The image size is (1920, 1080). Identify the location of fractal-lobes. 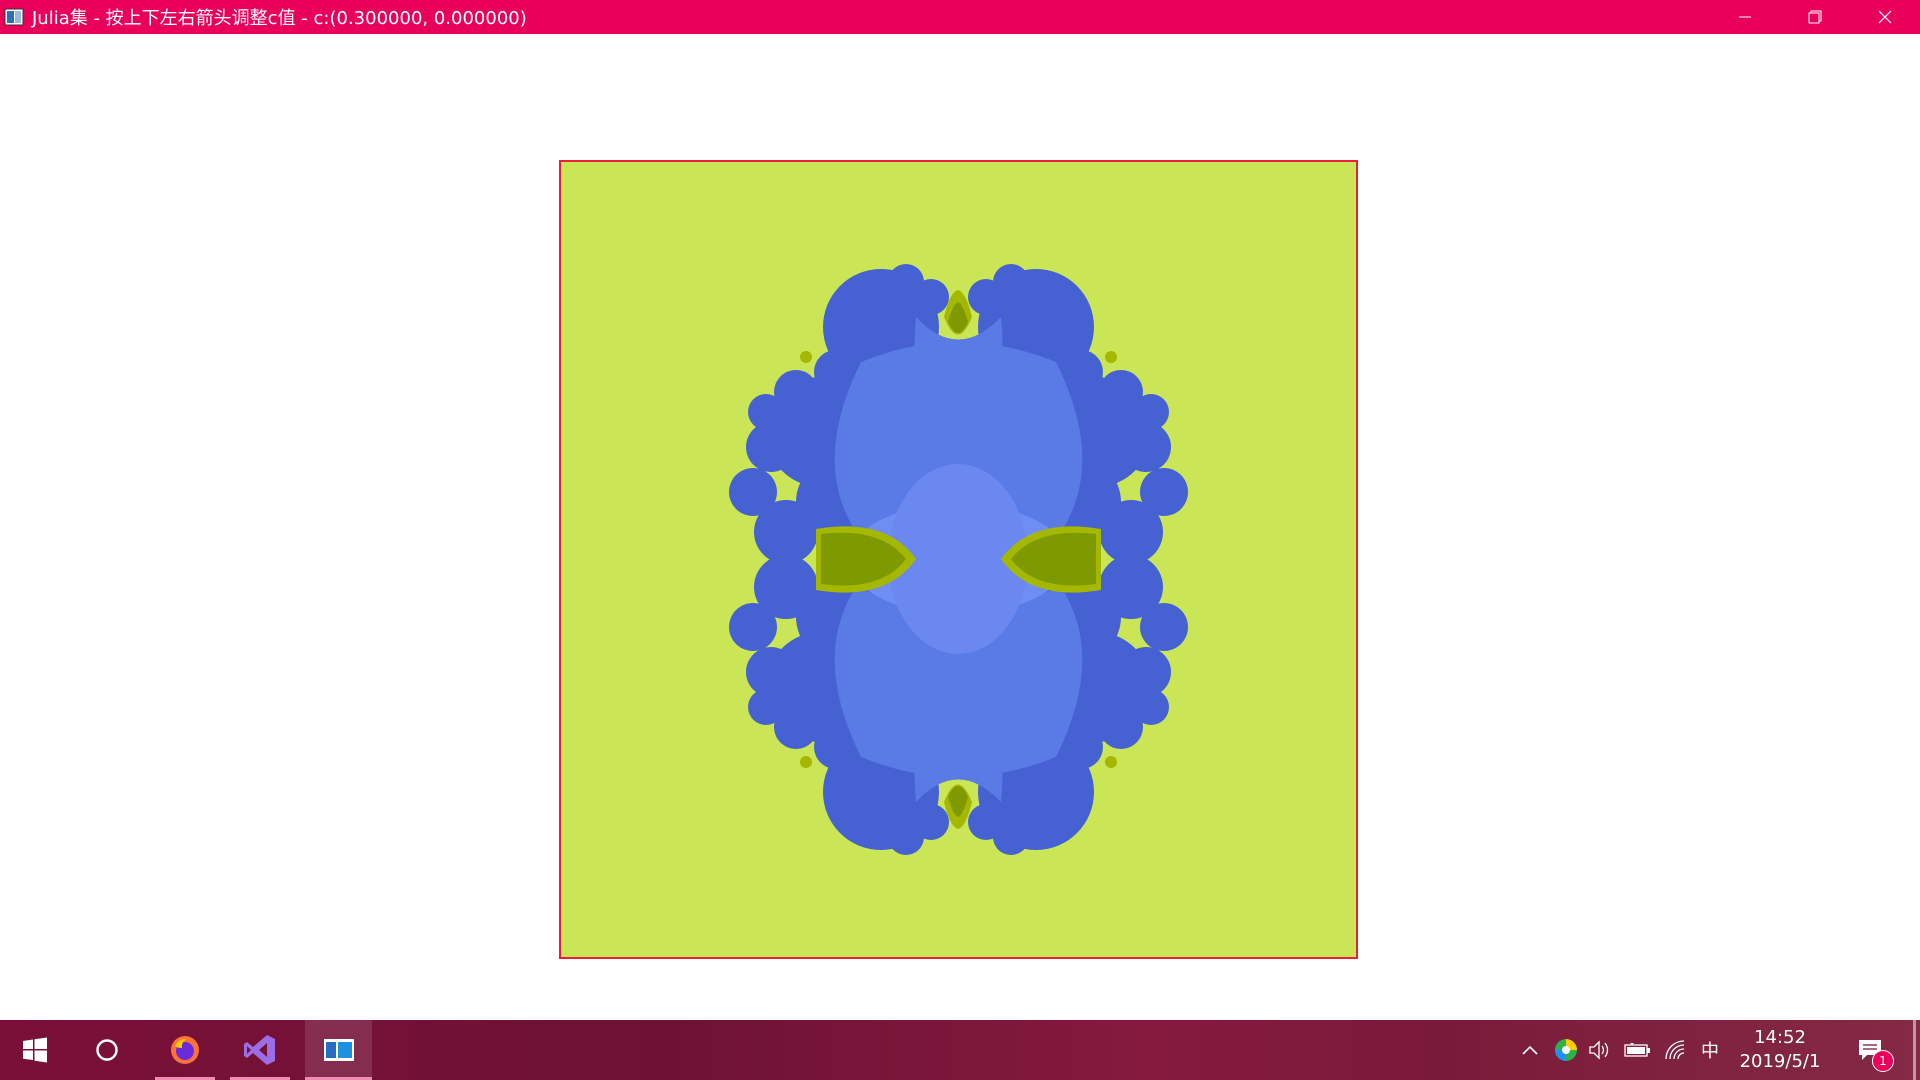
(958, 559).